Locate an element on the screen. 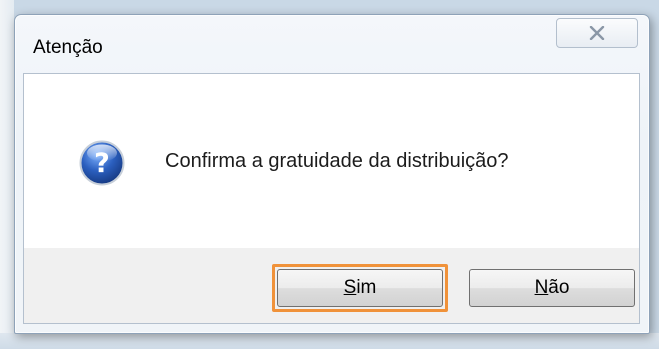  title-bar: Atenção is located at coordinates (332, 42).